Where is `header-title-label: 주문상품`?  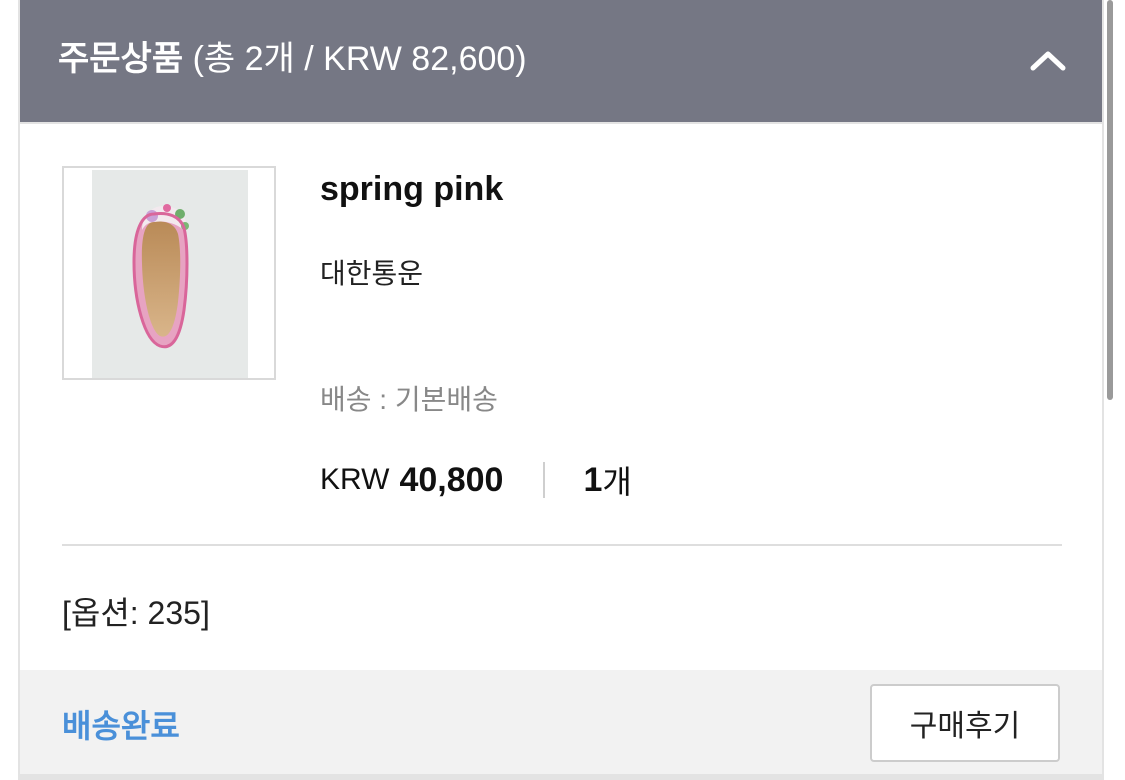
header-title-label: 주문상품 is located at coordinates (121, 59).